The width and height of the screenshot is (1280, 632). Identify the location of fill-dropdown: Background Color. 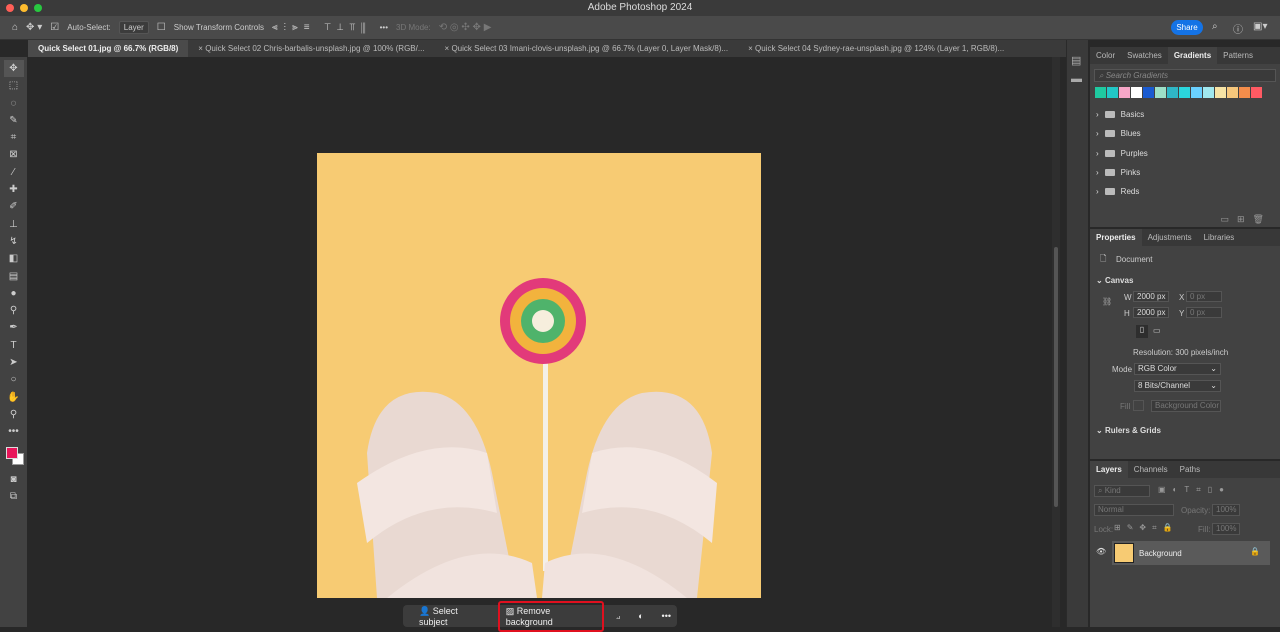
(1186, 406).